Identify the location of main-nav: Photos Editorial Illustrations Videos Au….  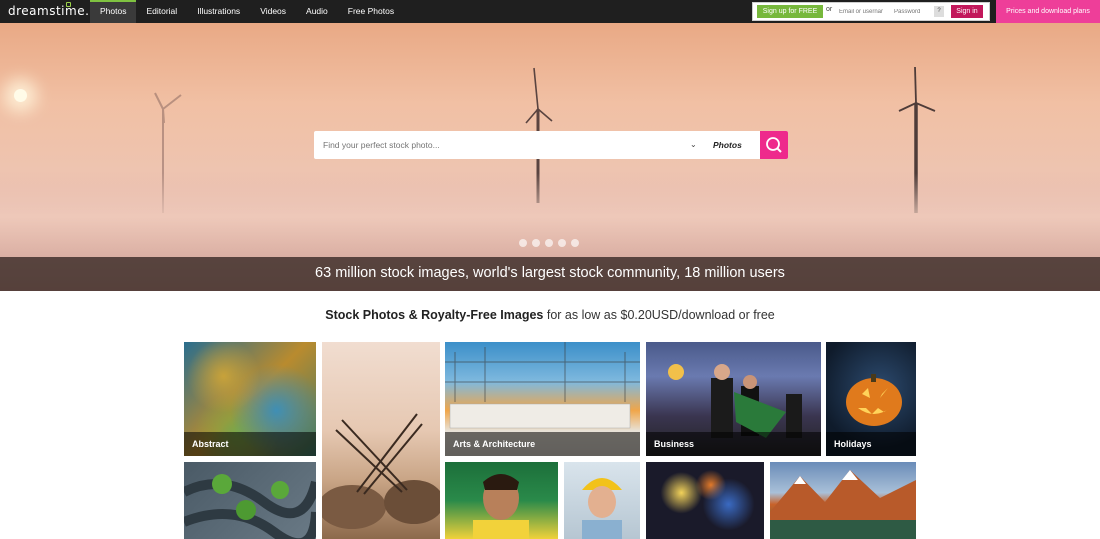
(247, 11).